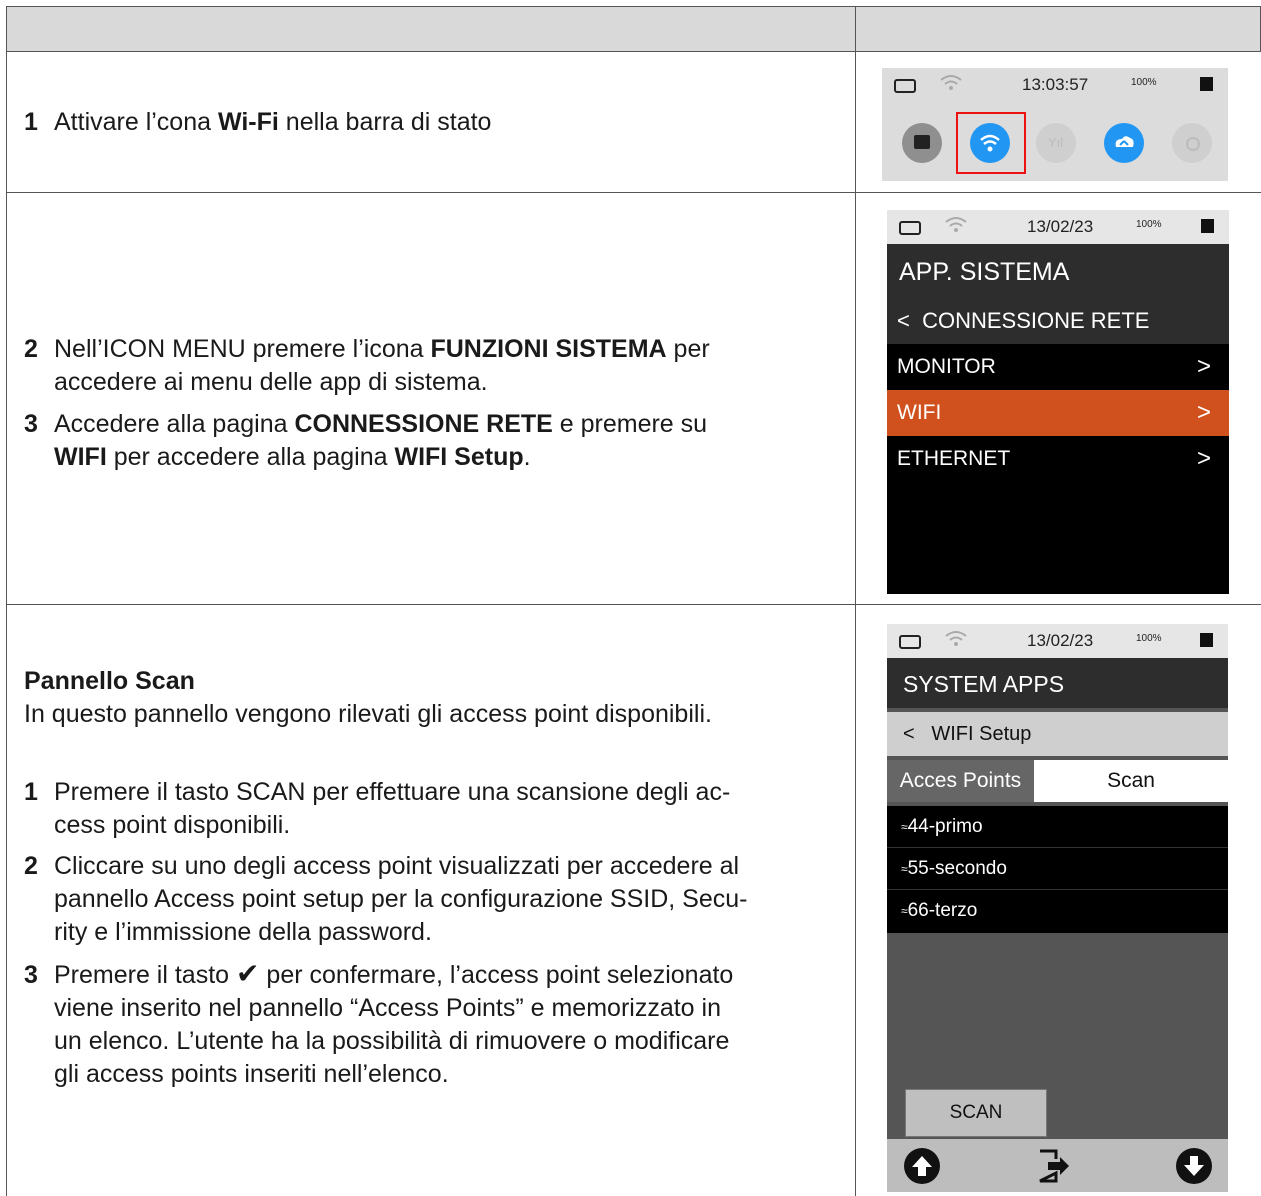 The height and width of the screenshot is (1196, 1261). Describe the element at coordinates (109, 681) in the screenshot. I see `section-heading: Pannello Scan` at that location.